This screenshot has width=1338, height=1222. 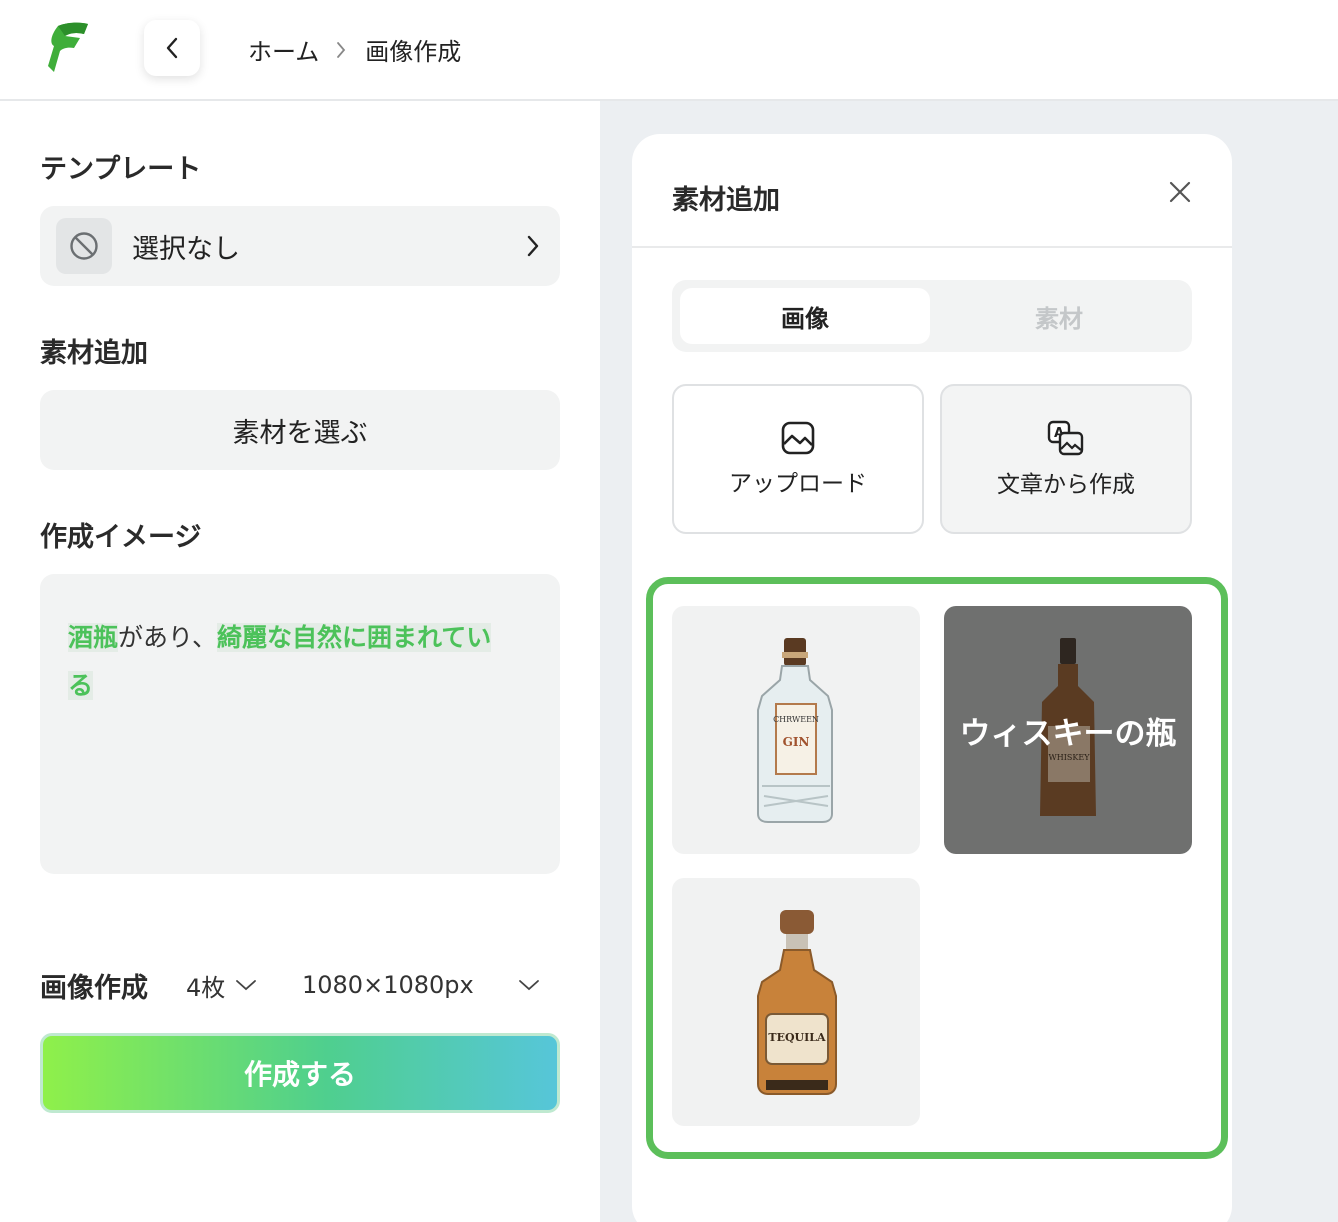 I want to click on image-section-title: 作成イメージ, so click(x=121, y=537).